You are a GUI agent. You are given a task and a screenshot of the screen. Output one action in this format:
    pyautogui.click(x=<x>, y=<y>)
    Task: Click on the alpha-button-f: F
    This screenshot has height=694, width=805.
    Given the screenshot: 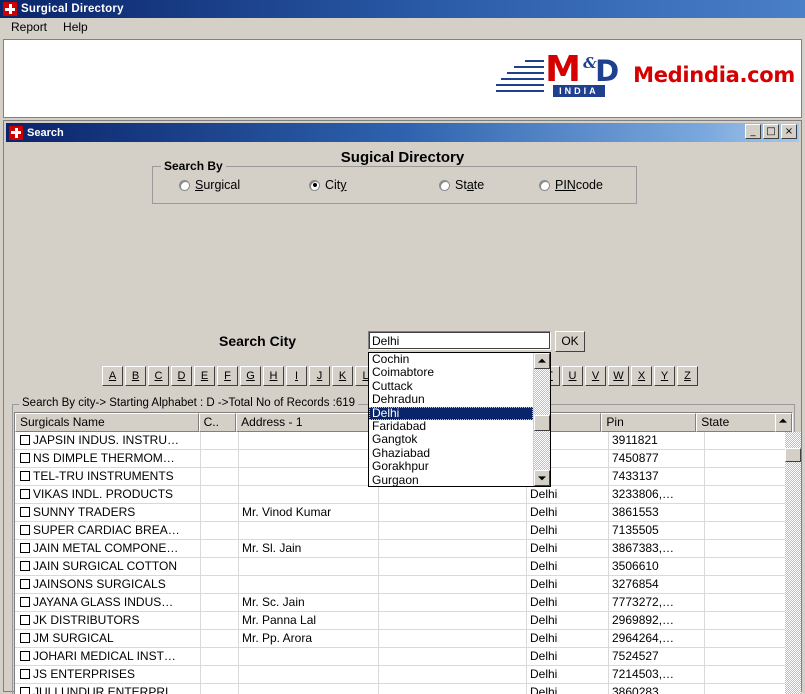 What is the action you would take?
    pyautogui.click(x=227, y=376)
    